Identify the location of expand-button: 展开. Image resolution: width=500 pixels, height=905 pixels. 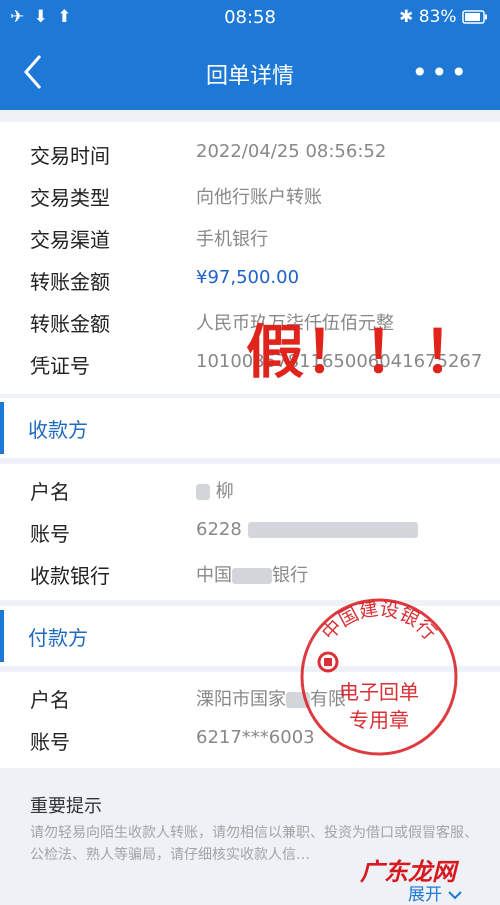
(435, 892).